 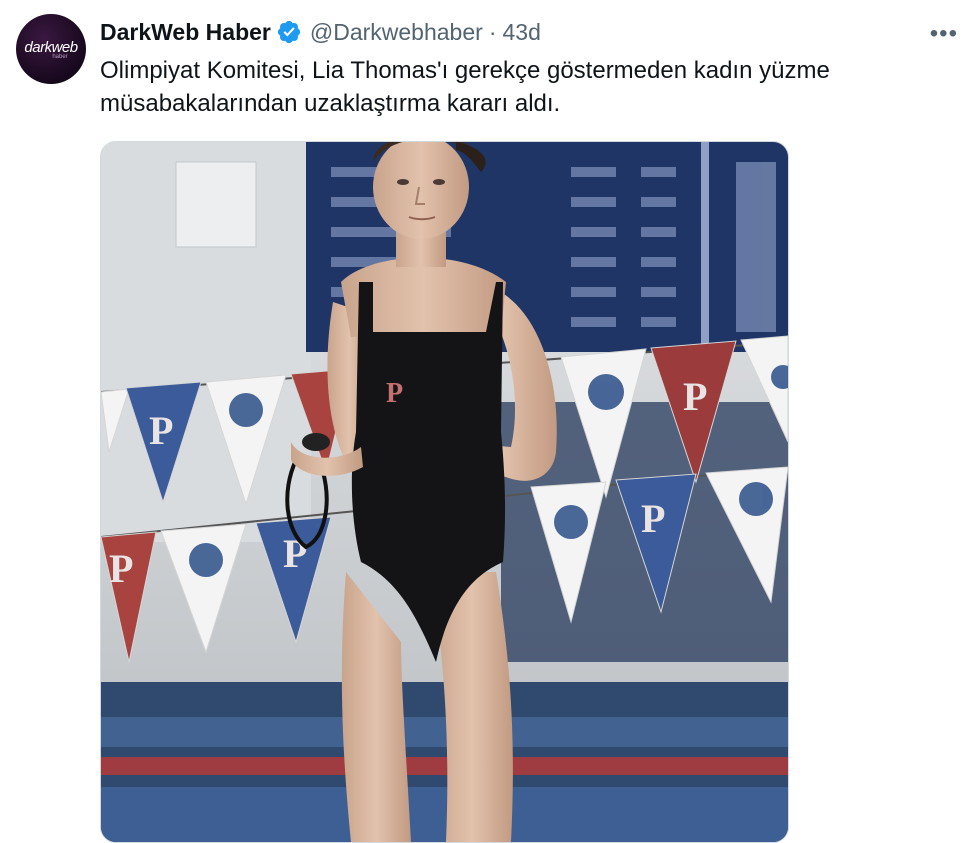 I want to click on verified-badge-icon, so click(x=288, y=32).